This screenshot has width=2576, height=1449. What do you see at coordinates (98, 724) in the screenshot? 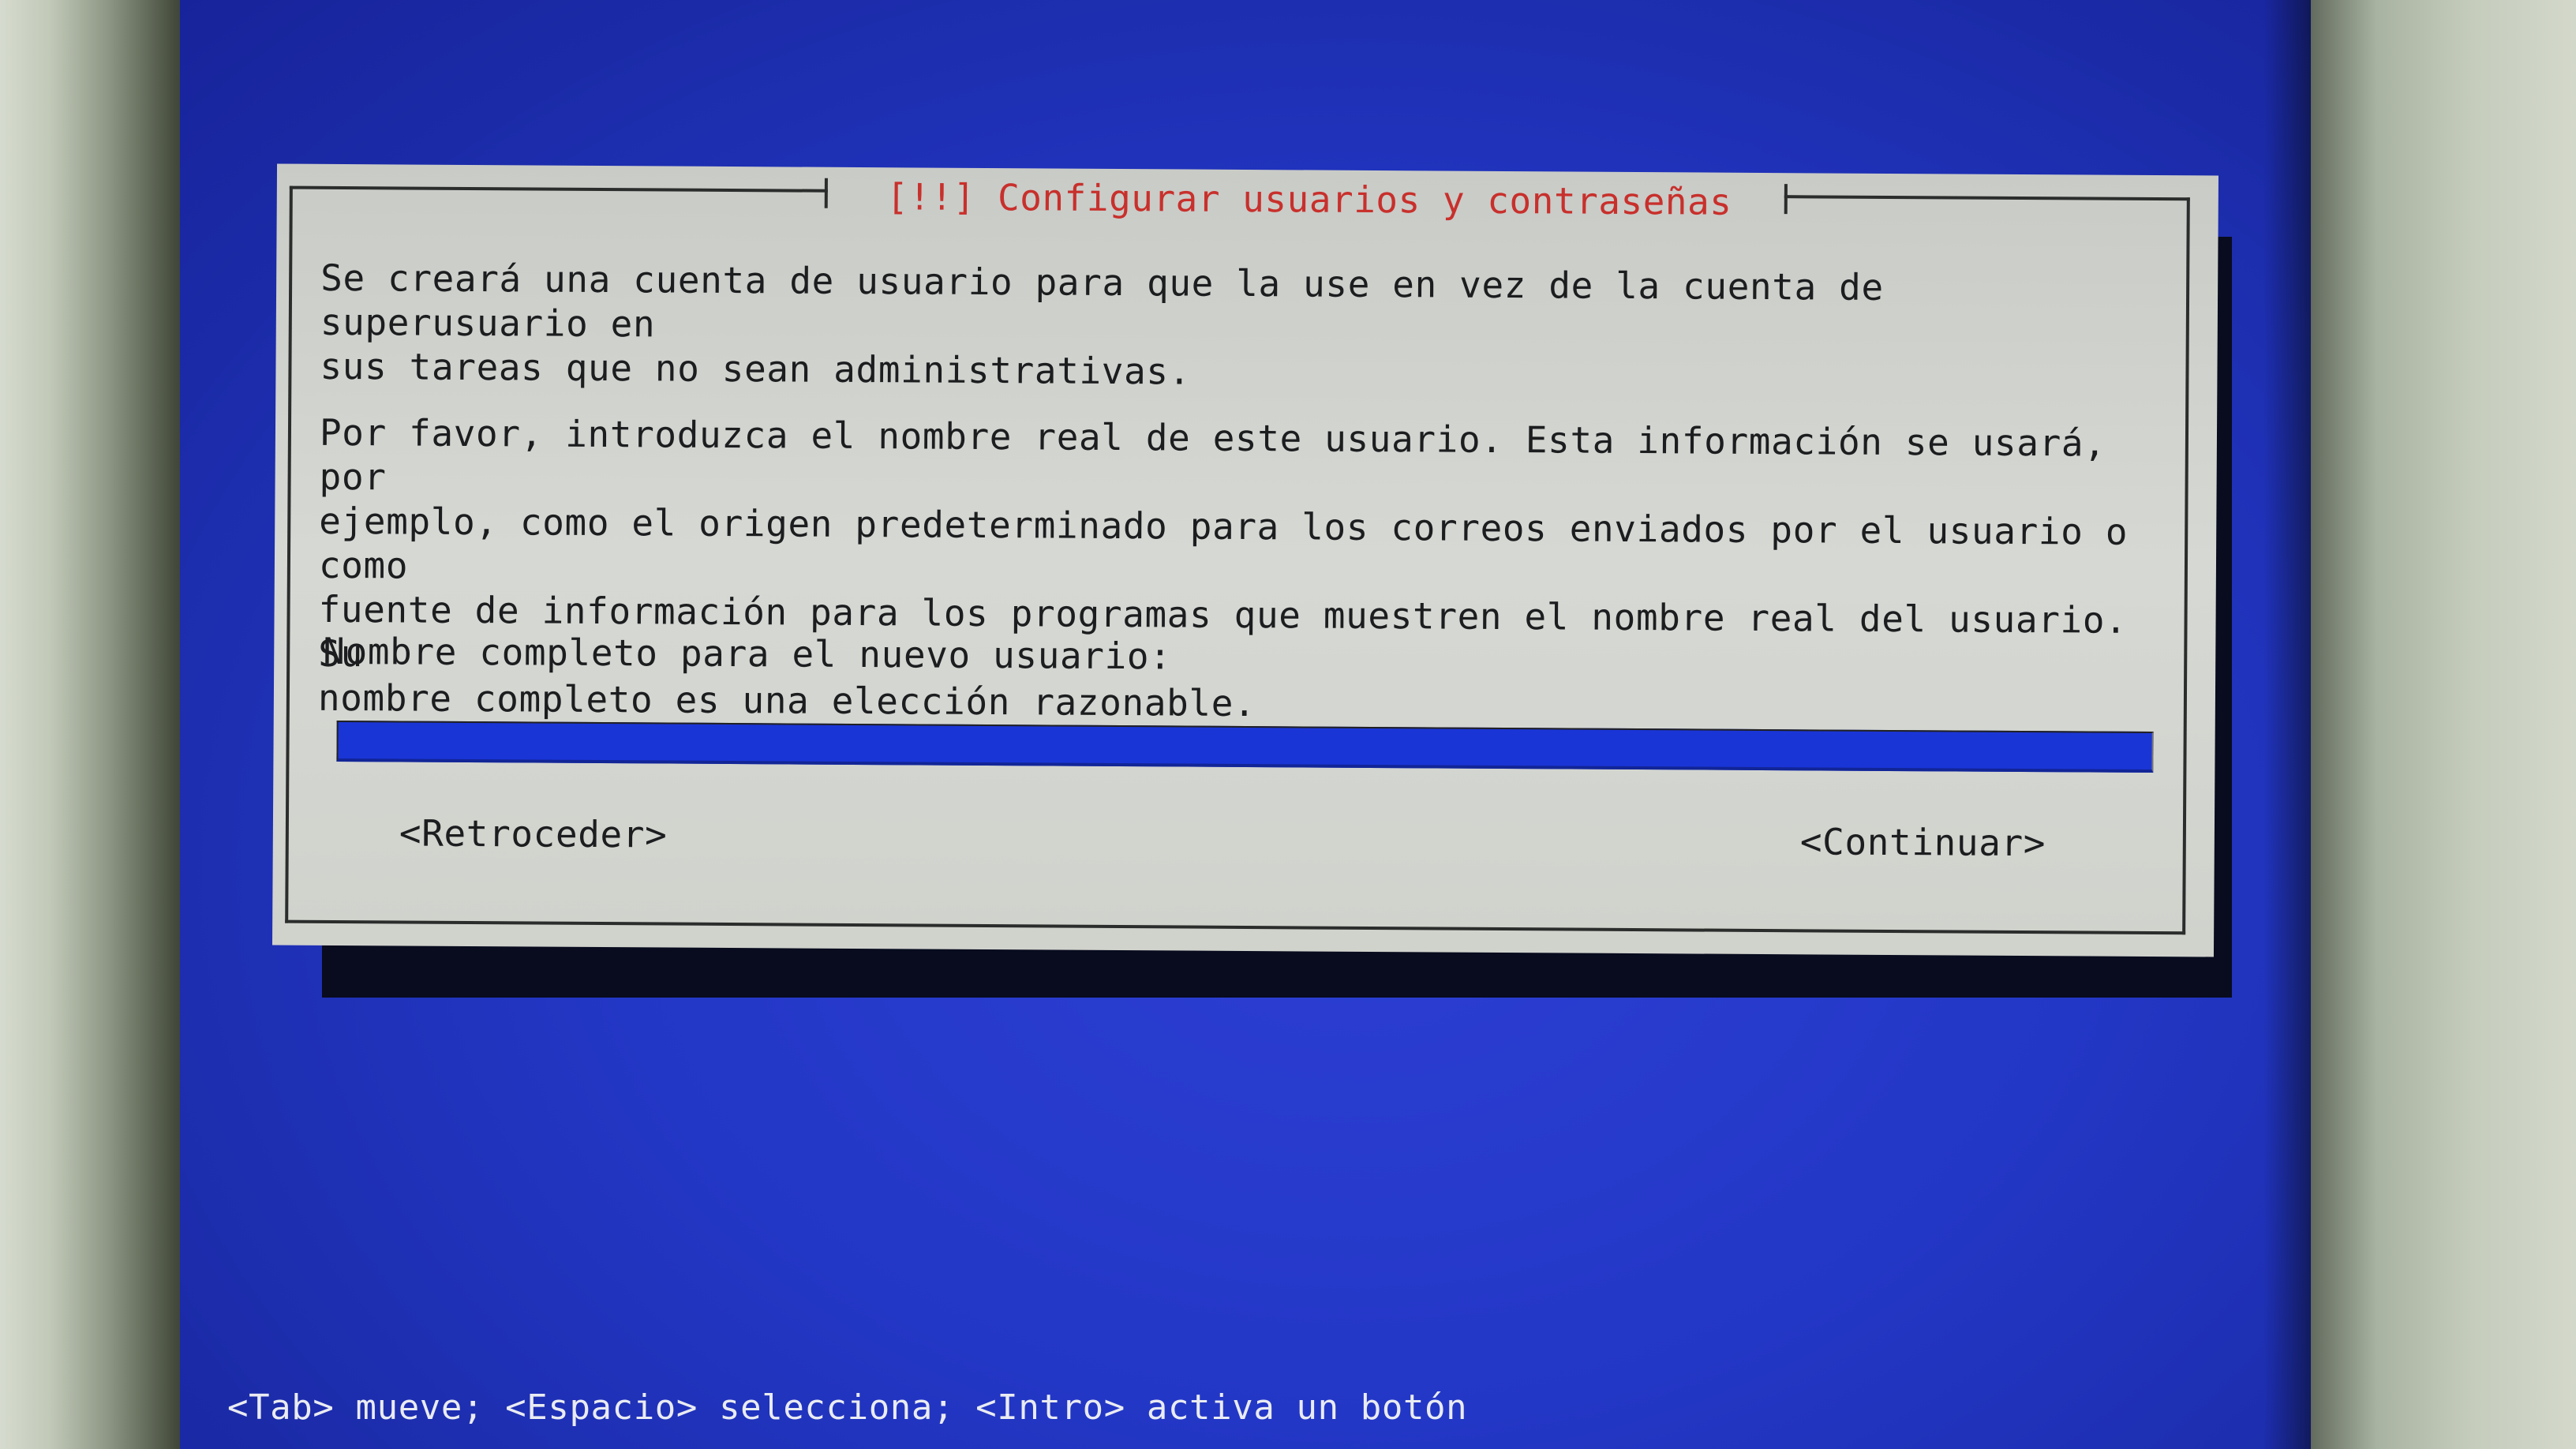
I see `monitor-bezel-left` at bounding box center [98, 724].